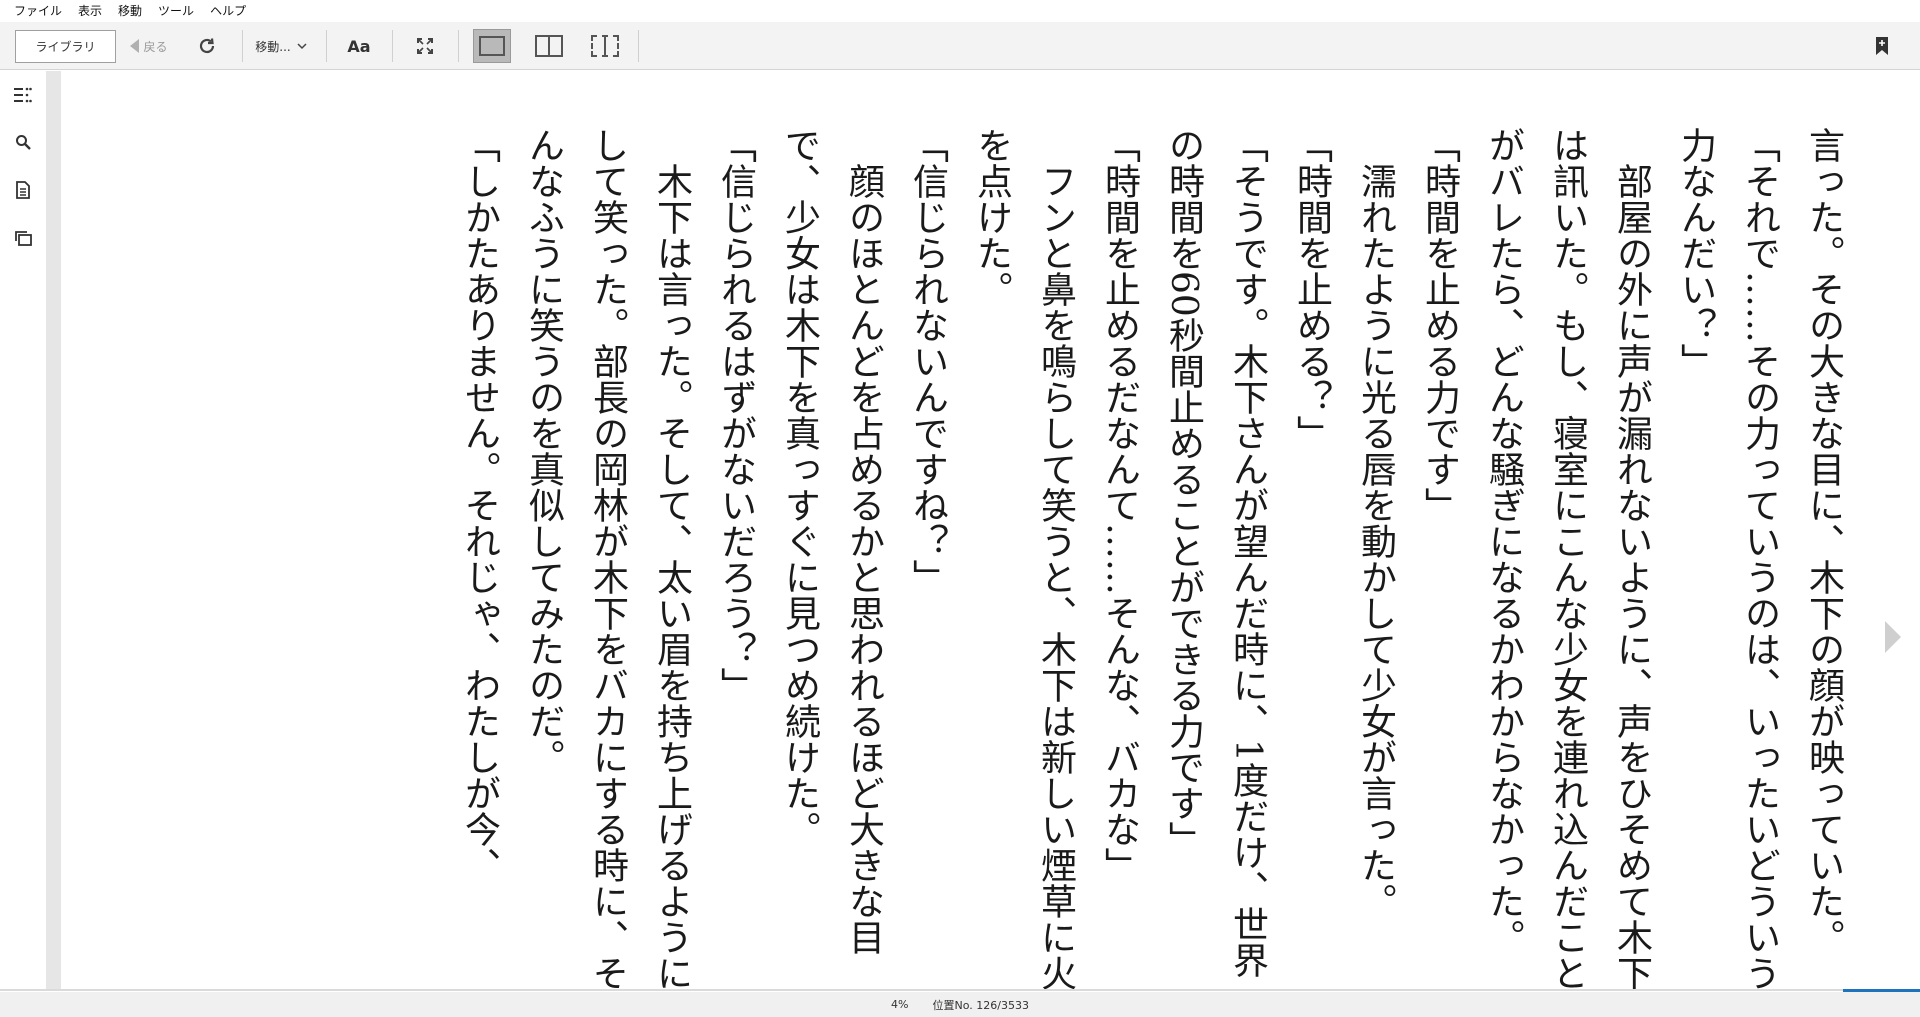 This screenshot has height=1017, width=1920. What do you see at coordinates (228, 11) in the screenshot?
I see `menu-help: ヘルプ` at bounding box center [228, 11].